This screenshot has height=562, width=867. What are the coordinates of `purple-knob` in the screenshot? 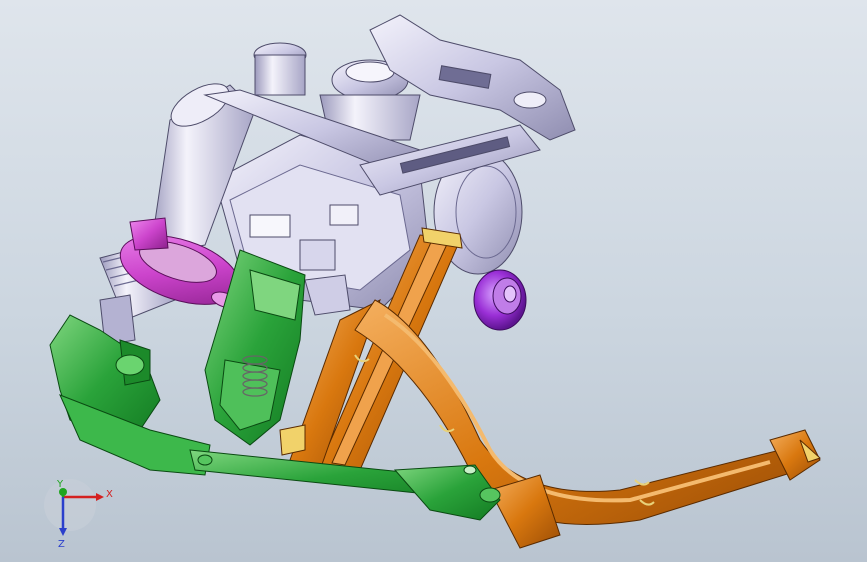 It's located at (500, 300).